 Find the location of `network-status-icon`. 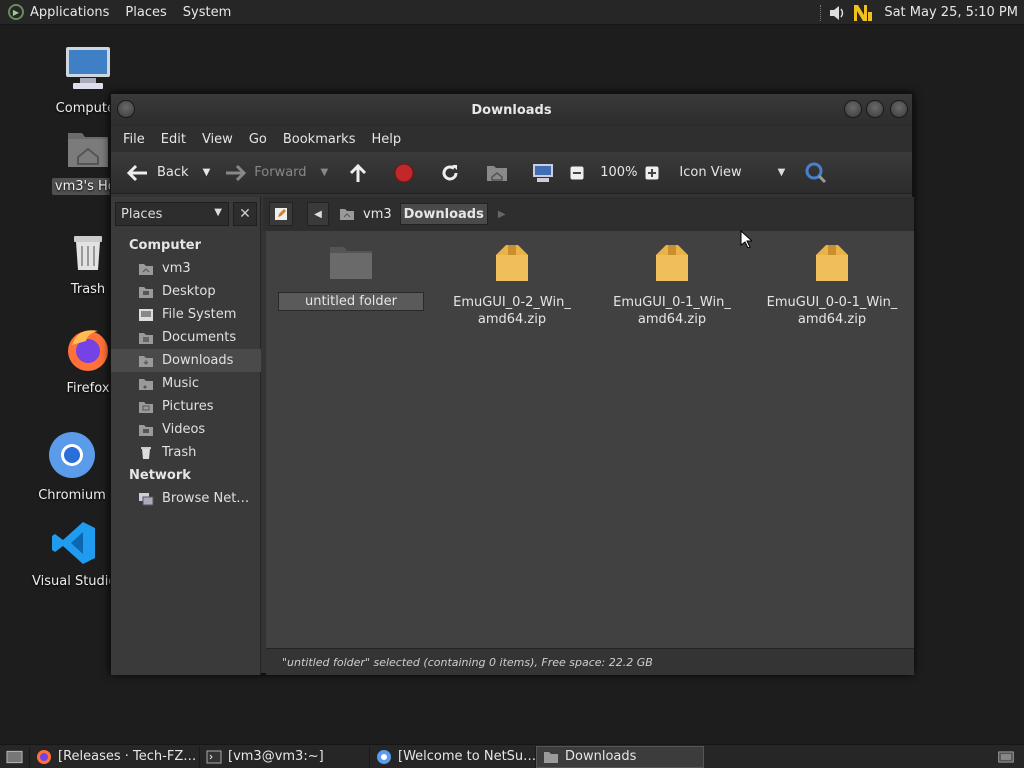

network-status-icon is located at coordinates (863, 13).